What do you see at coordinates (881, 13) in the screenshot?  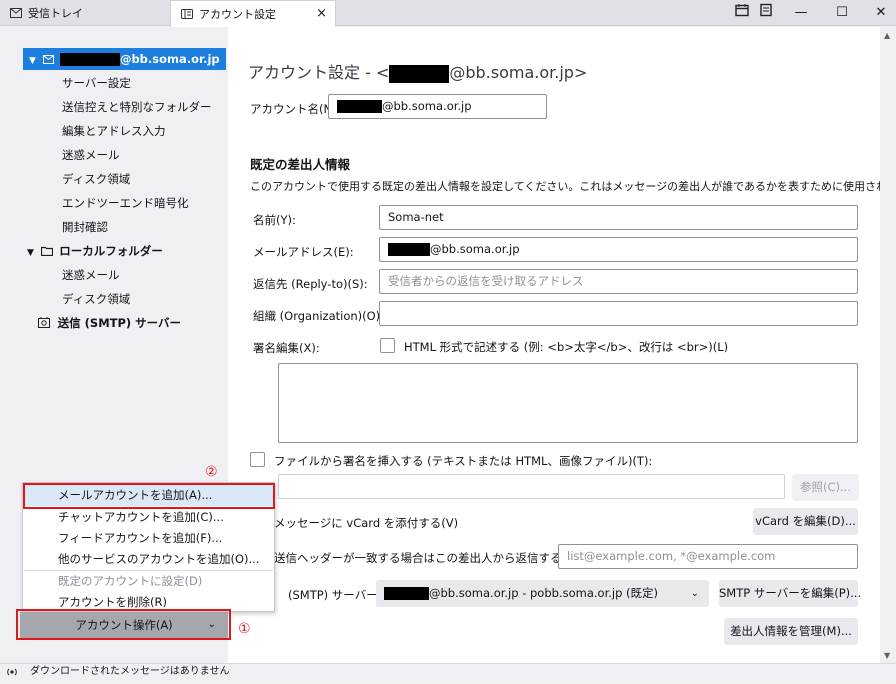 I see `window-close-icon: ✕` at bounding box center [881, 13].